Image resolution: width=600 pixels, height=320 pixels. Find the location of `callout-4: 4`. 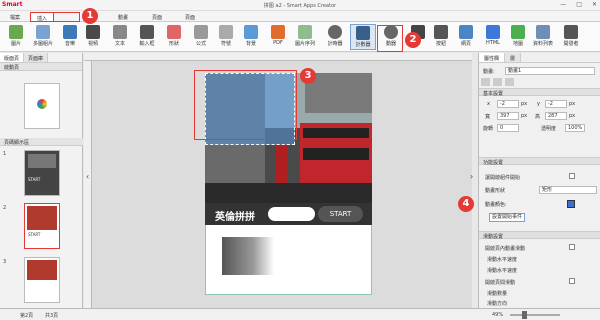

callout-4: 4 is located at coordinates (466, 204).